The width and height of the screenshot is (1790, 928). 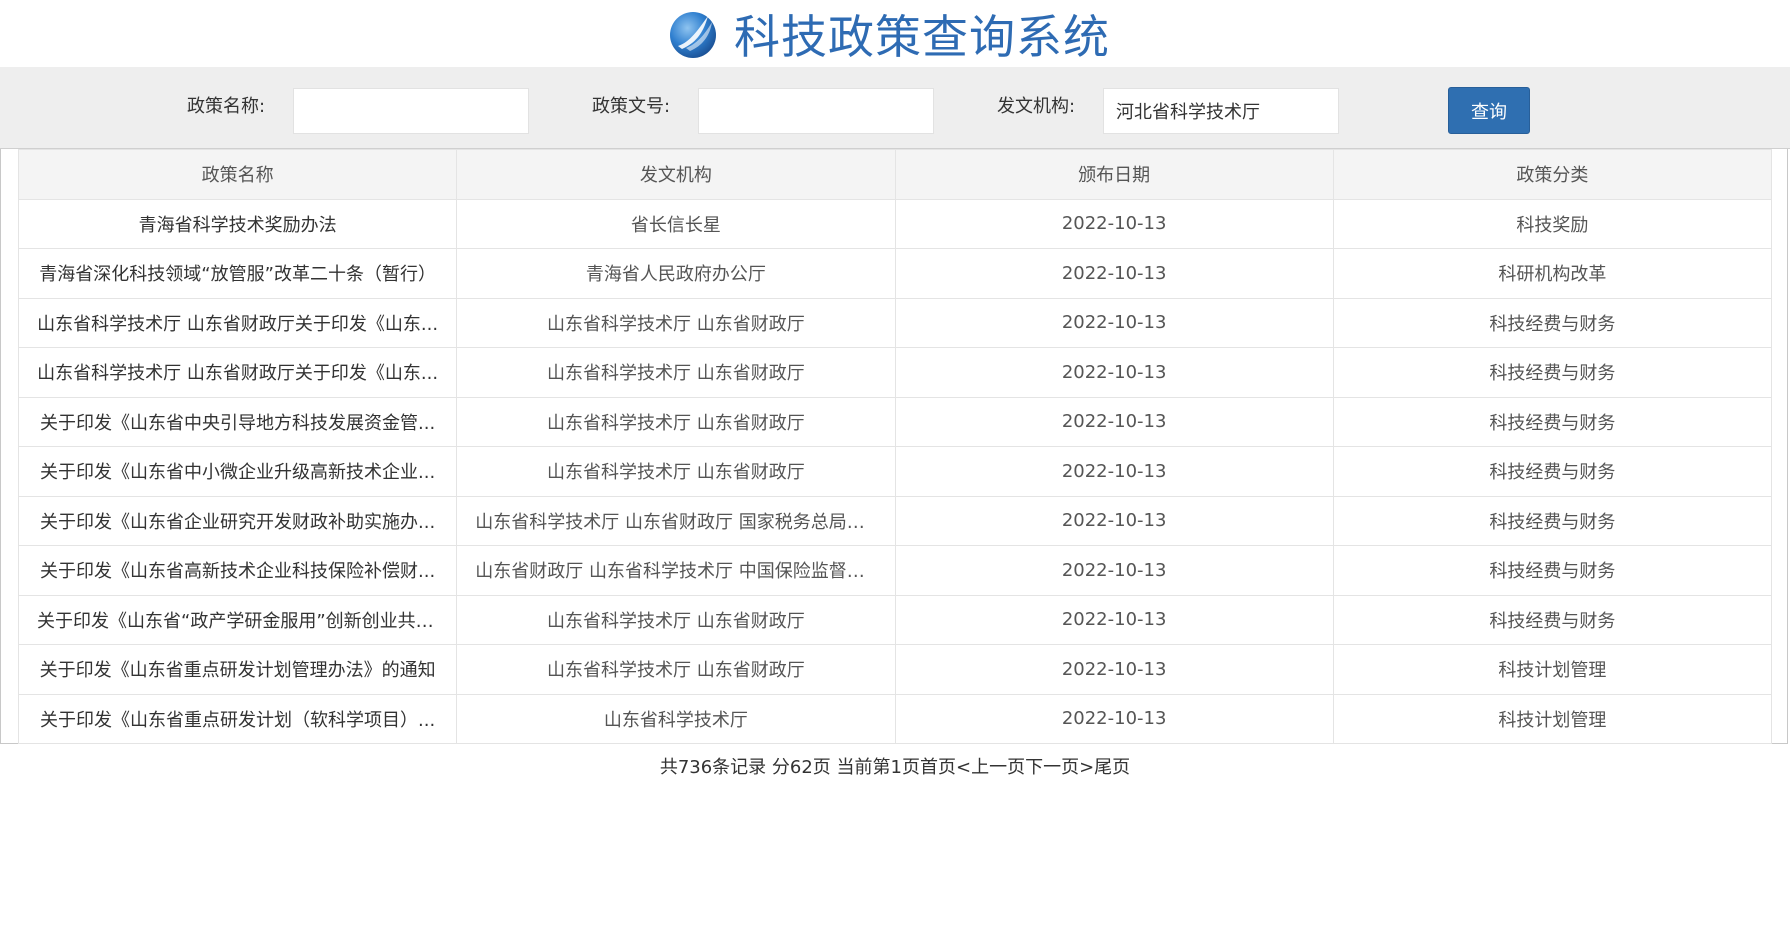 What do you see at coordinates (676, 174) in the screenshot?
I see `column-header-issuer: 发文机构` at bounding box center [676, 174].